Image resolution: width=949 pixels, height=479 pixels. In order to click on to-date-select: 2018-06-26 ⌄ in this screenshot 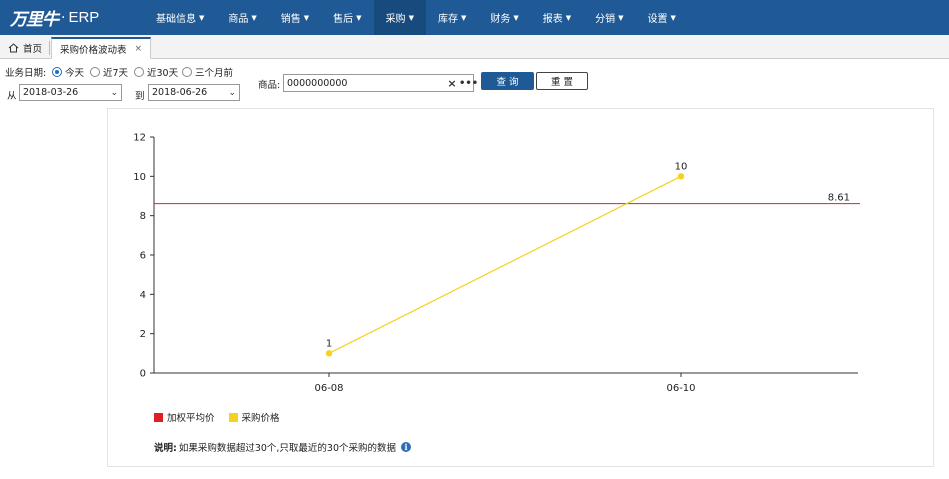, I will do `click(194, 92)`.